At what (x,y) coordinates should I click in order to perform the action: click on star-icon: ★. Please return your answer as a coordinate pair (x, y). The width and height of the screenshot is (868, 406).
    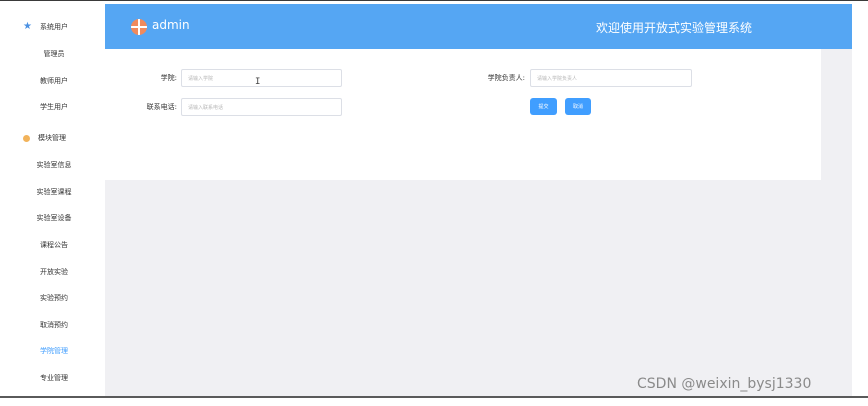
    Looking at the image, I should click on (27, 26).